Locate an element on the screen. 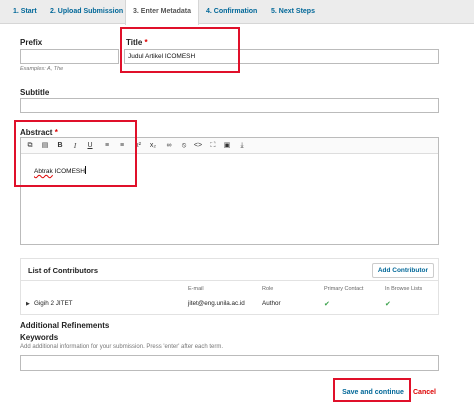 The height and width of the screenshot is (402, 474). fullscreen-icon: ⛶ is located at coordinates (213, 146).